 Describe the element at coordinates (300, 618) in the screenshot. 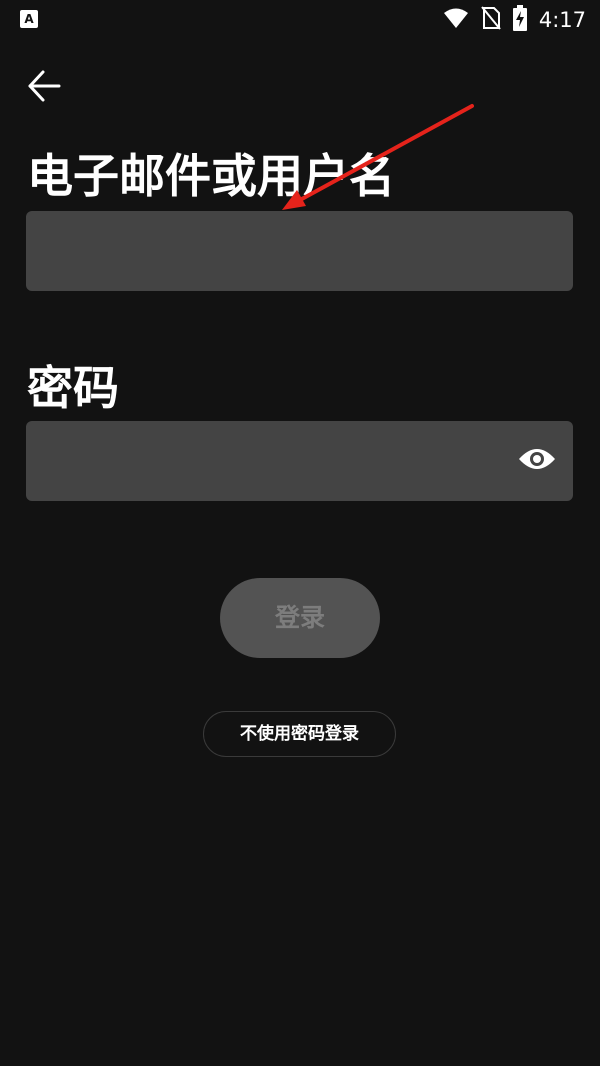

I see `login-button: 登录` at that location.